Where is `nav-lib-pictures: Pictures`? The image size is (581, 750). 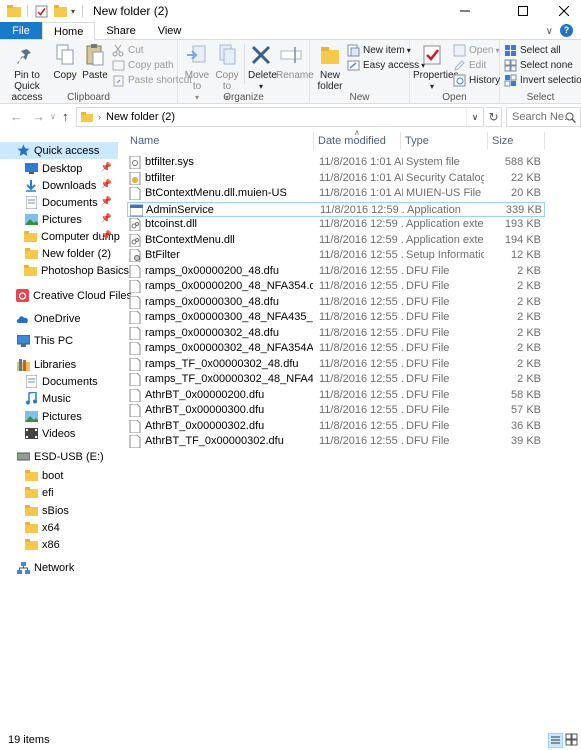
nav-lib-pictures: Pictures is located at coordinates (59, 416).